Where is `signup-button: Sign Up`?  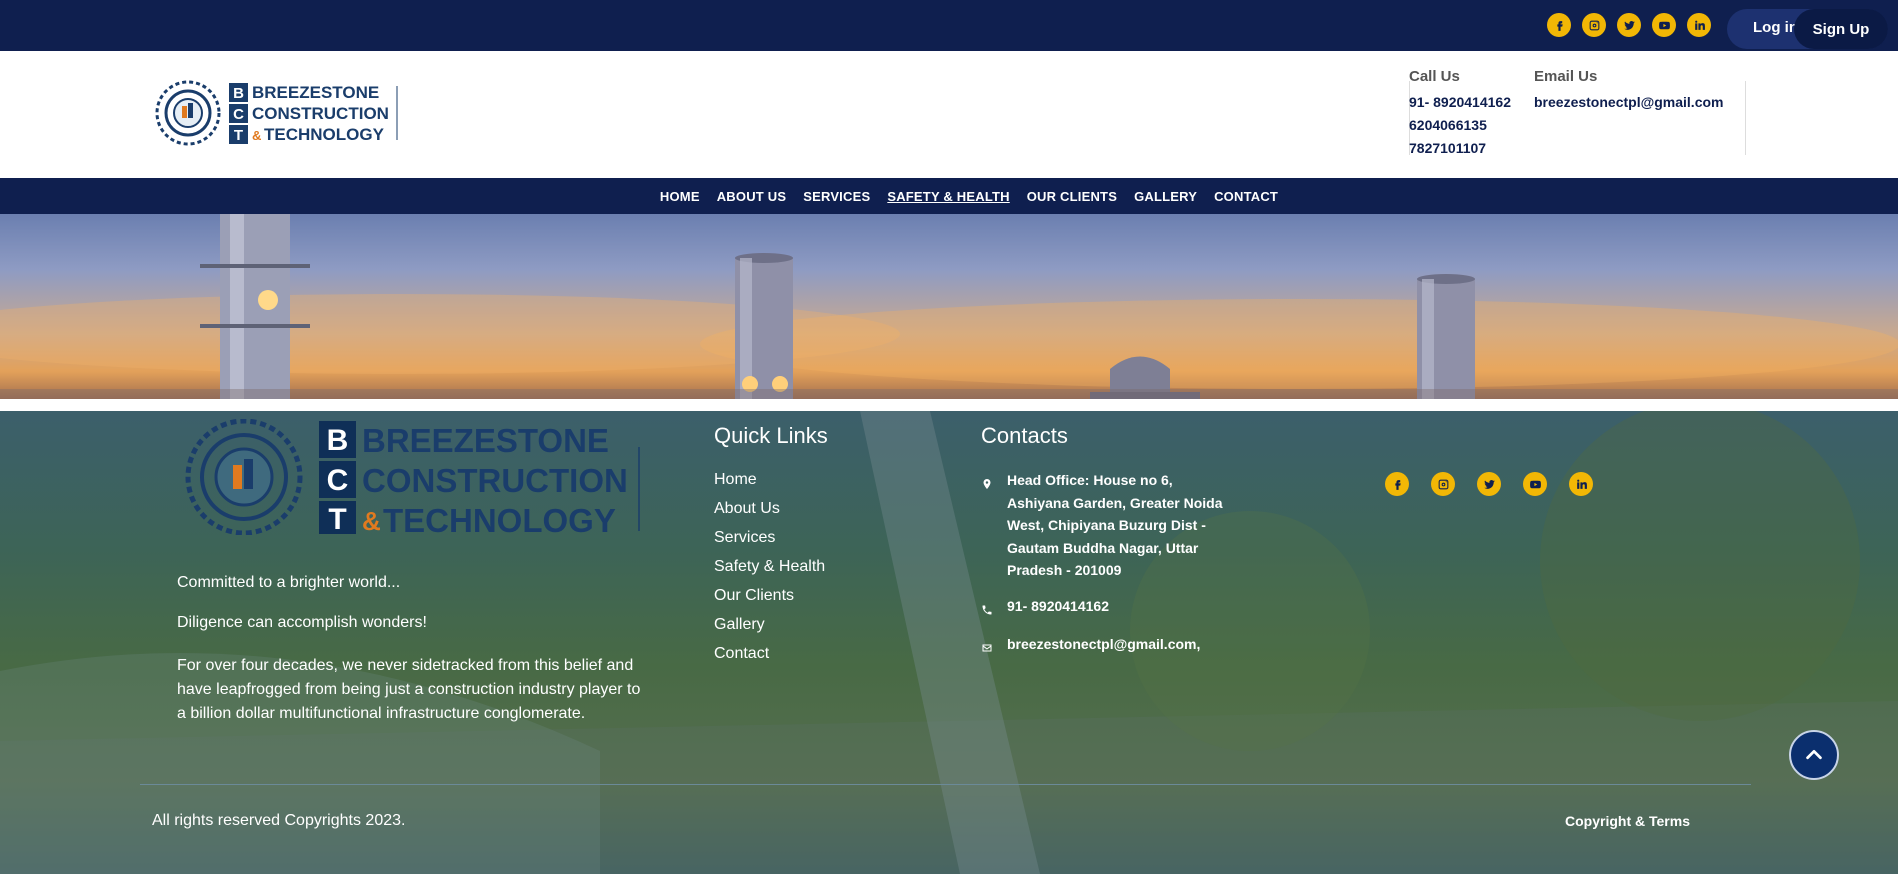
signup-button: Sign Up is located at coordinates (1841, 29).